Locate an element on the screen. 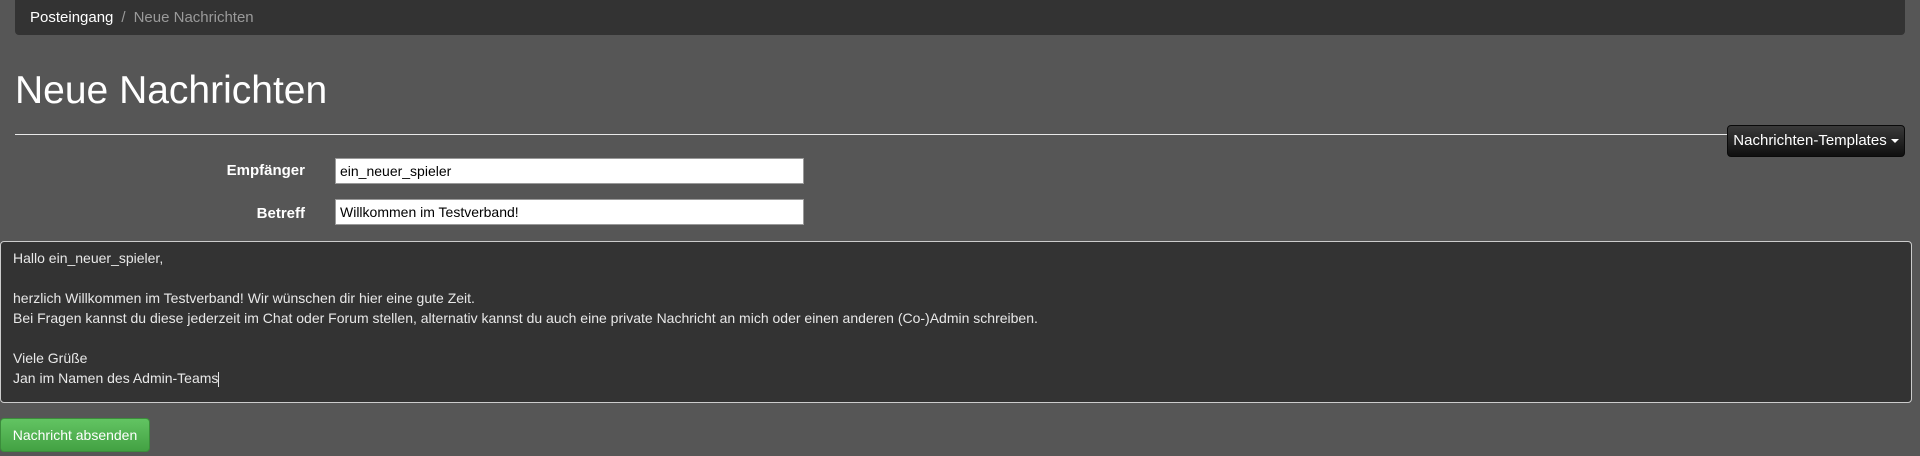  breadcrumb-current: Neue Nachrichten is located at coordinates (193, 17).